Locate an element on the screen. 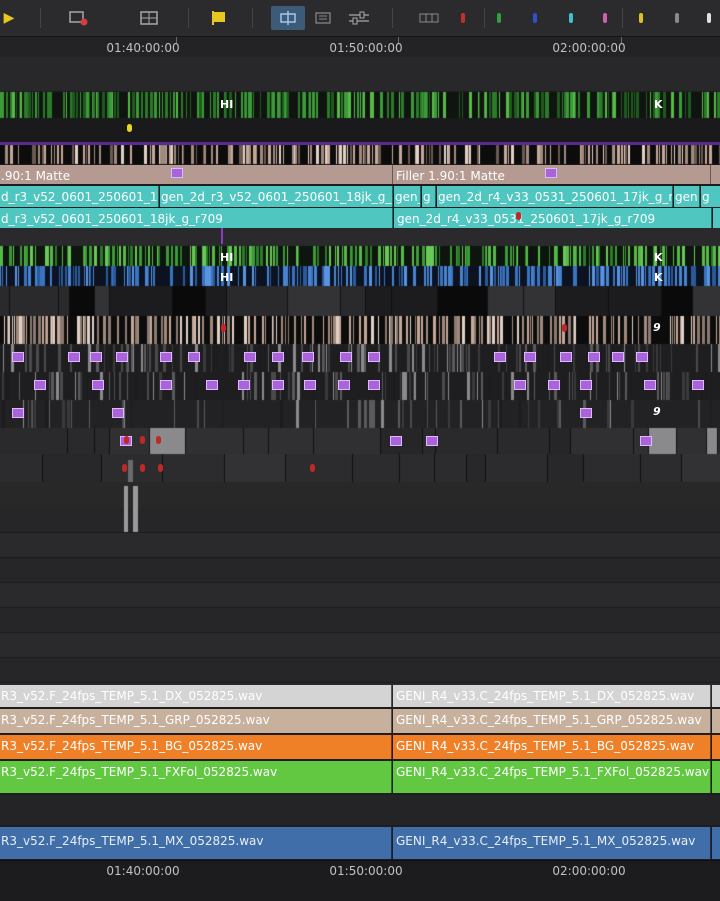 The width and height of the screenshot is (720, 901). audio-clip: R3_v52.F_24fps_TEMP_5.1_FXFol_052825.wav is located at coordinates (196, 777).